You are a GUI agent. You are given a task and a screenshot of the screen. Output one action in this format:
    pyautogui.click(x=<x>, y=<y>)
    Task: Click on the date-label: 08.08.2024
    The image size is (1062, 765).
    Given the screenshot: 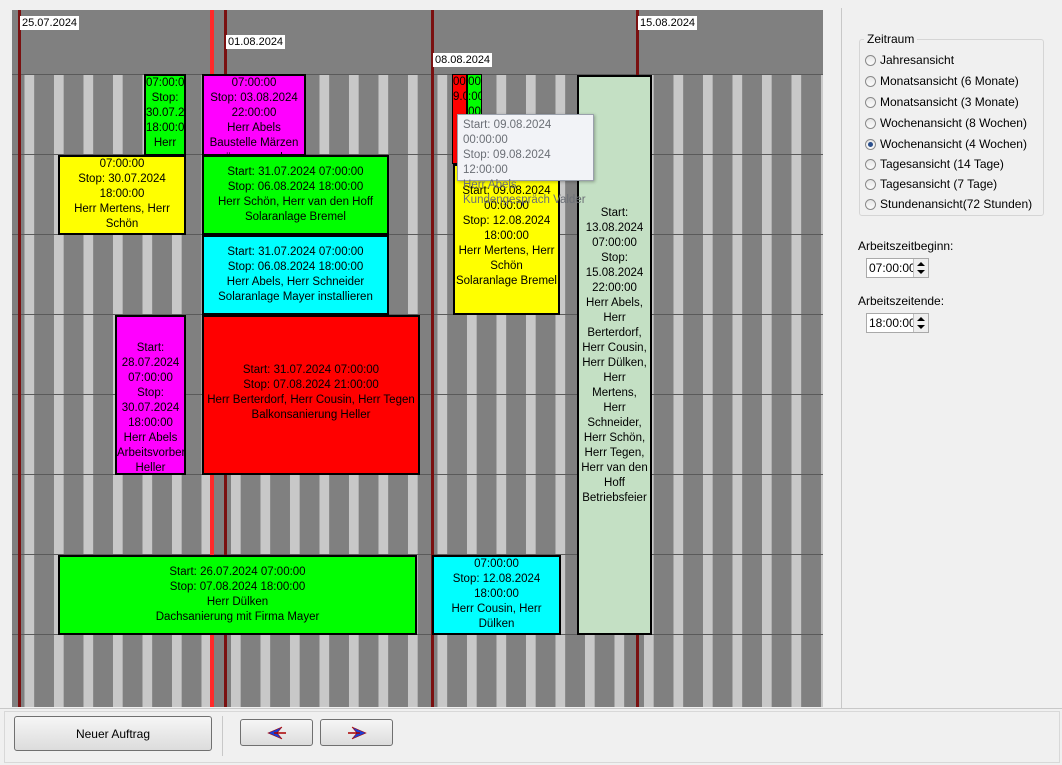 What is the action you would take?
    pyautogui.click(x=463, y=60)
    